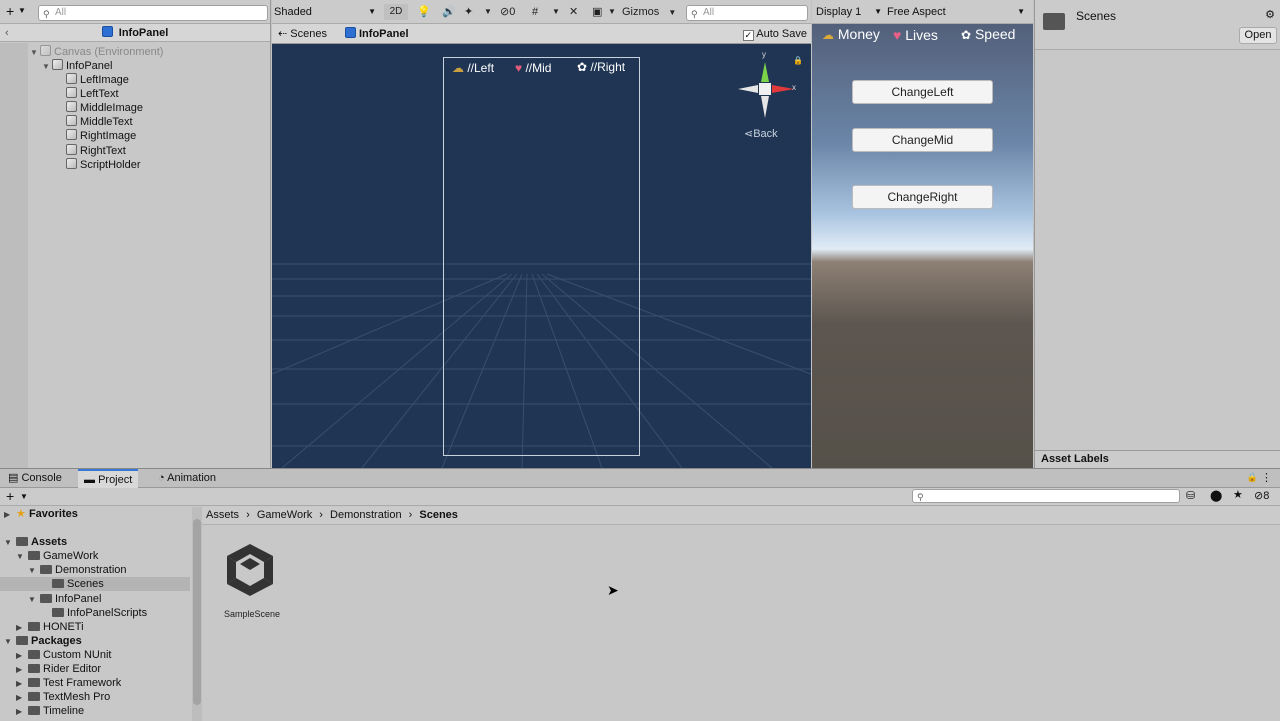  I want to click on tree-test-framework: ▶ Test Framework, so click(68, 683).